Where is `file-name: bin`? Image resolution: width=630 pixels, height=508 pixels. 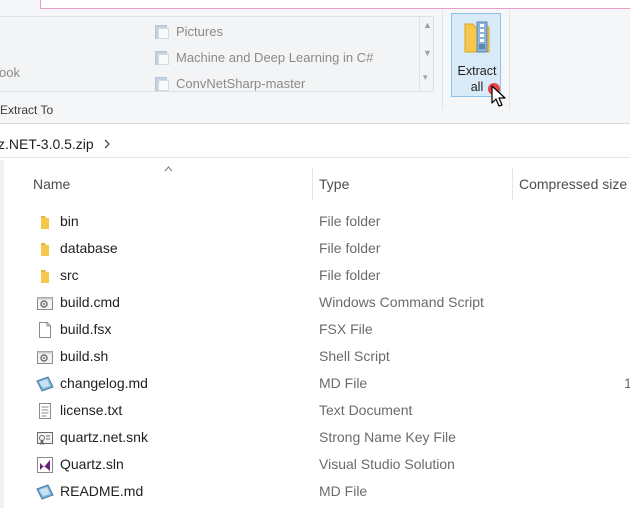 file-name: bin is located at coordinates (69, 221).